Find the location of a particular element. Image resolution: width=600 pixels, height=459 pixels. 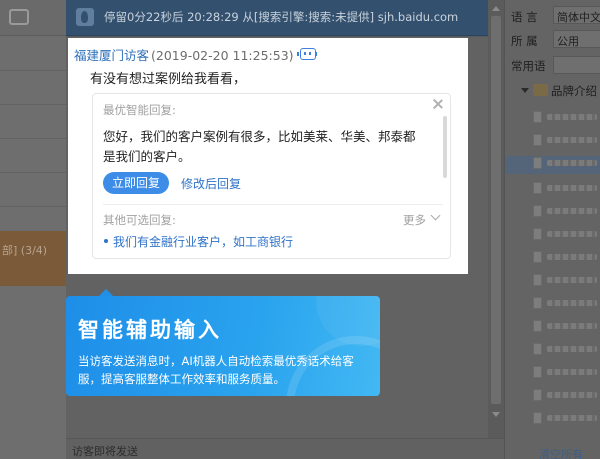

phrase-item-selected is located at coordinates (552, 165).